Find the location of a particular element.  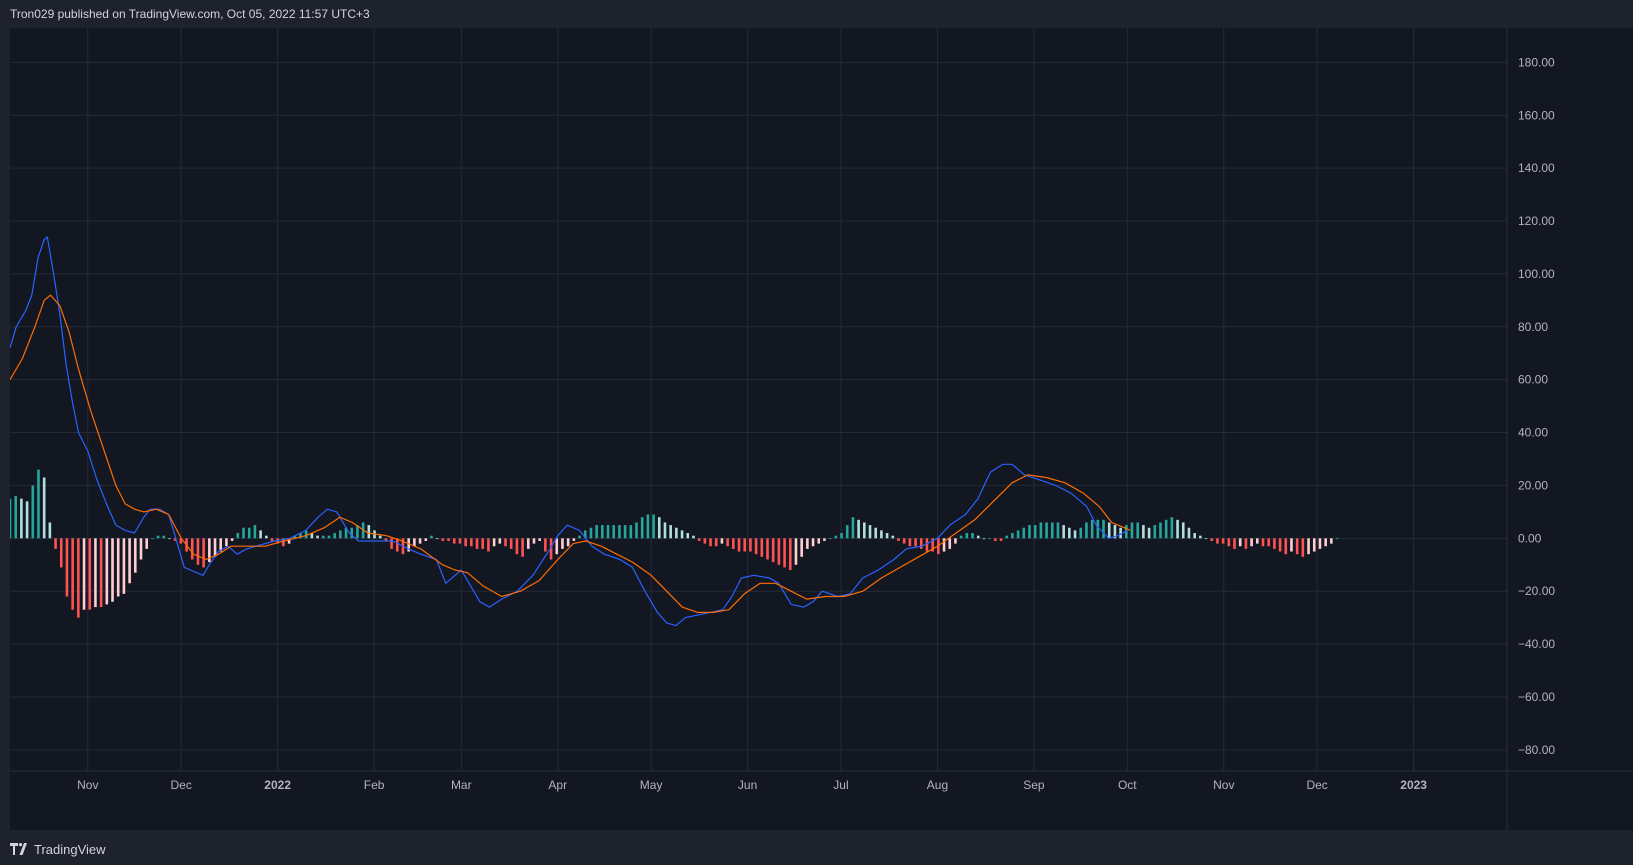

x-tick-label: Aug is located at coordinates (937, 785).